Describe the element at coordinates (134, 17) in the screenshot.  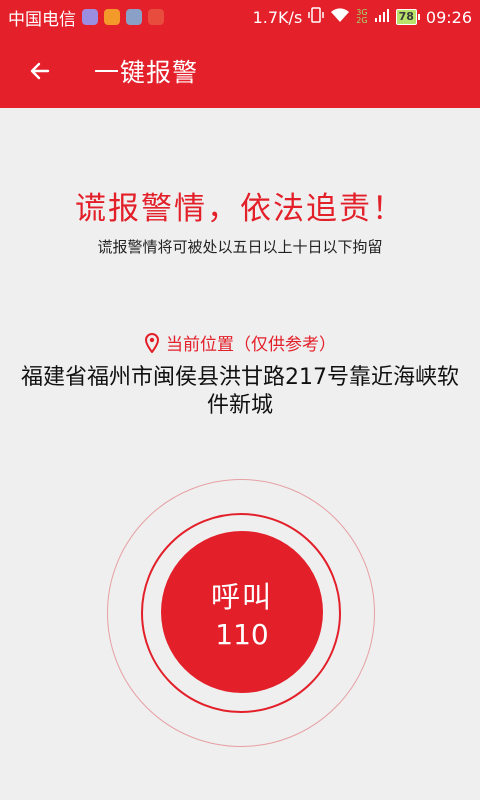
I see `app3-notification-icon` at that location.